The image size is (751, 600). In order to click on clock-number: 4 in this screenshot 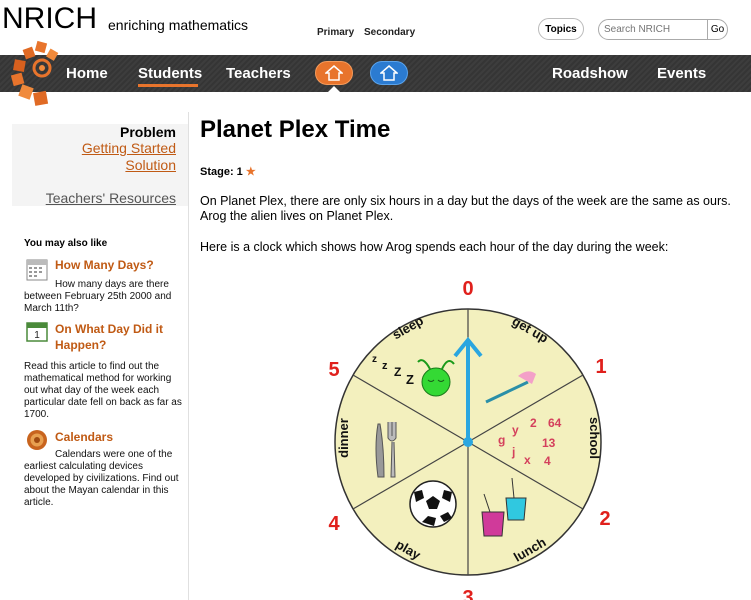, I will do `click(334, 524)`.